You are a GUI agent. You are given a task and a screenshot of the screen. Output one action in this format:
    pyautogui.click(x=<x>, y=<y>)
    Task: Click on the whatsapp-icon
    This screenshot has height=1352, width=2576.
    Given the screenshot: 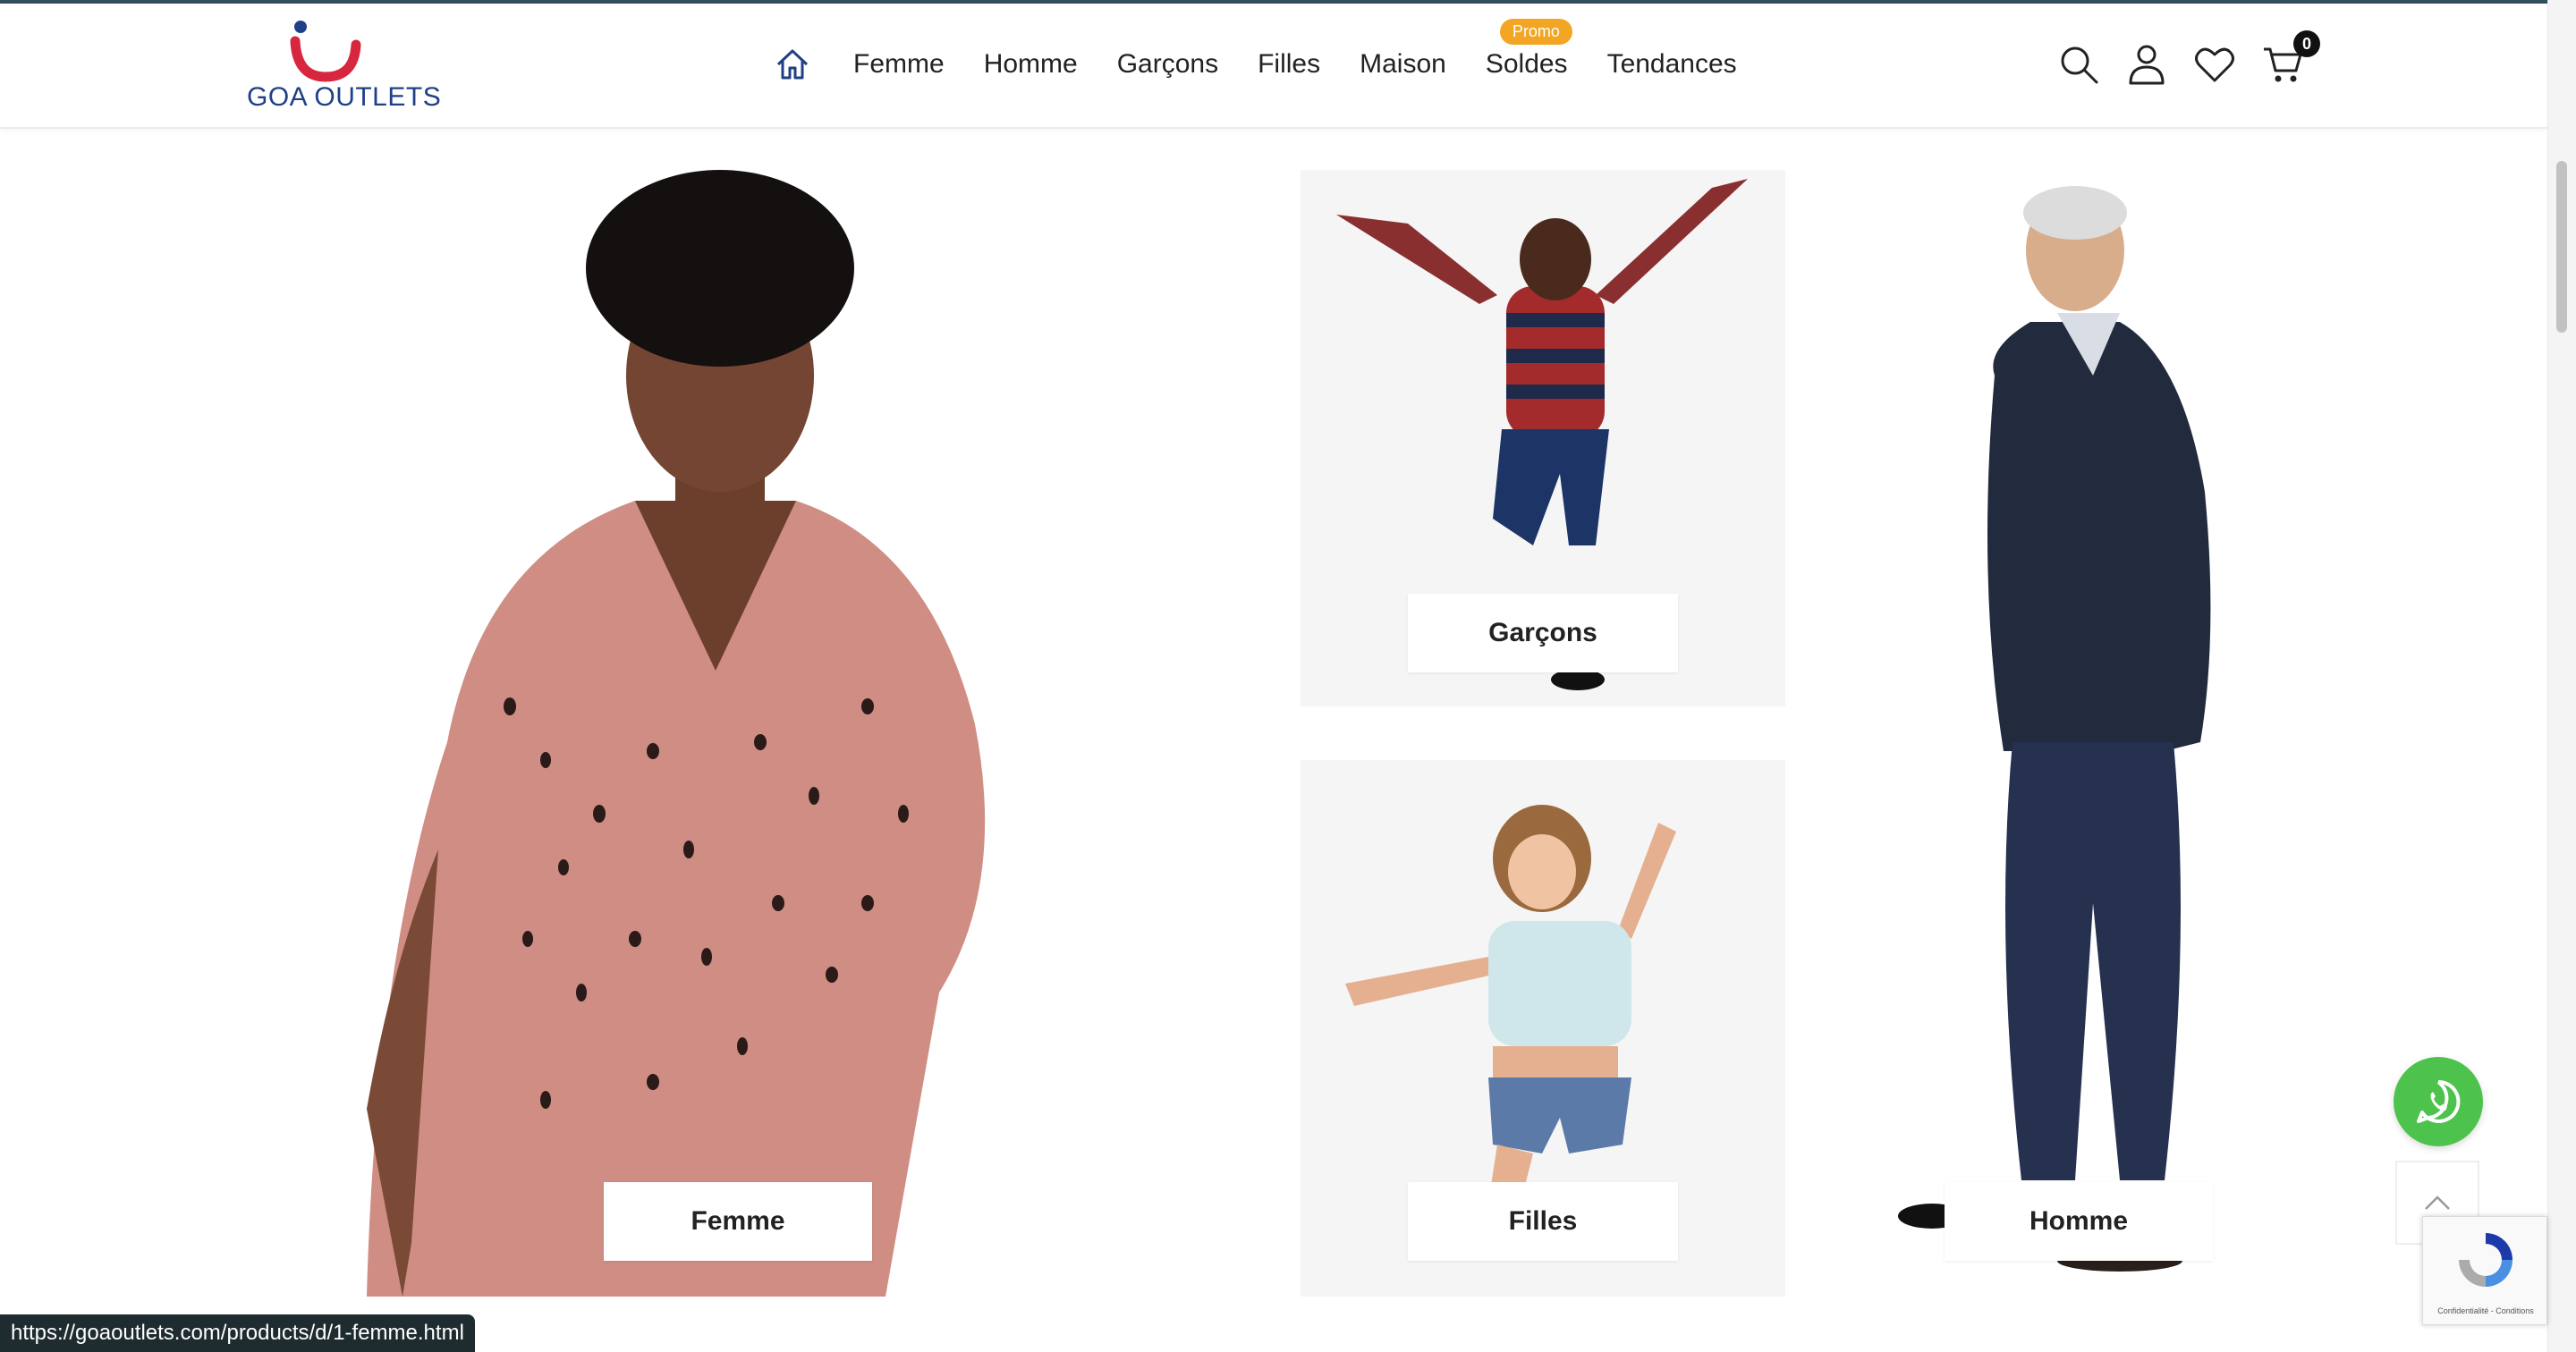 What is the action you would take?
    pyautogui.click(x=2439, y=1101)
    